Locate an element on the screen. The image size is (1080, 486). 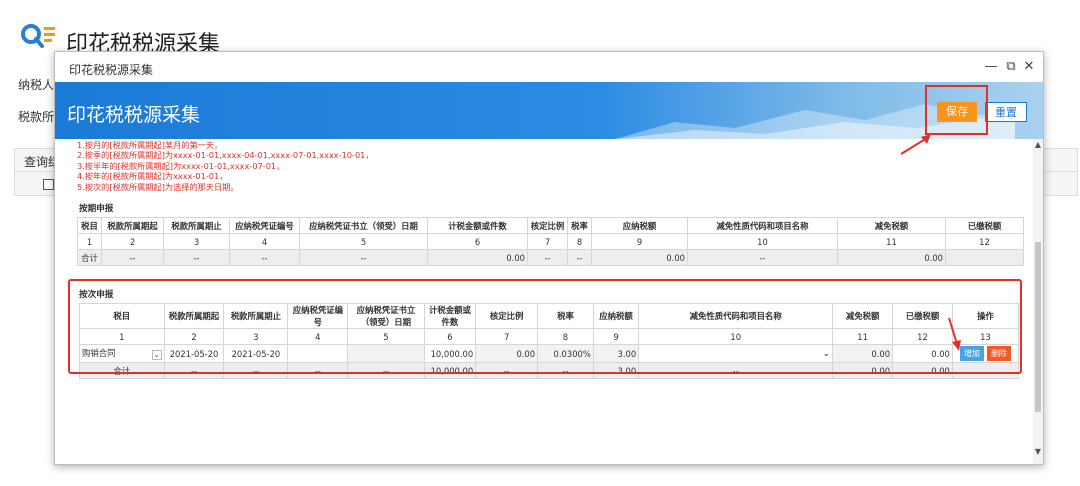
number-cell: 4 is located at coordinates (264, 241).